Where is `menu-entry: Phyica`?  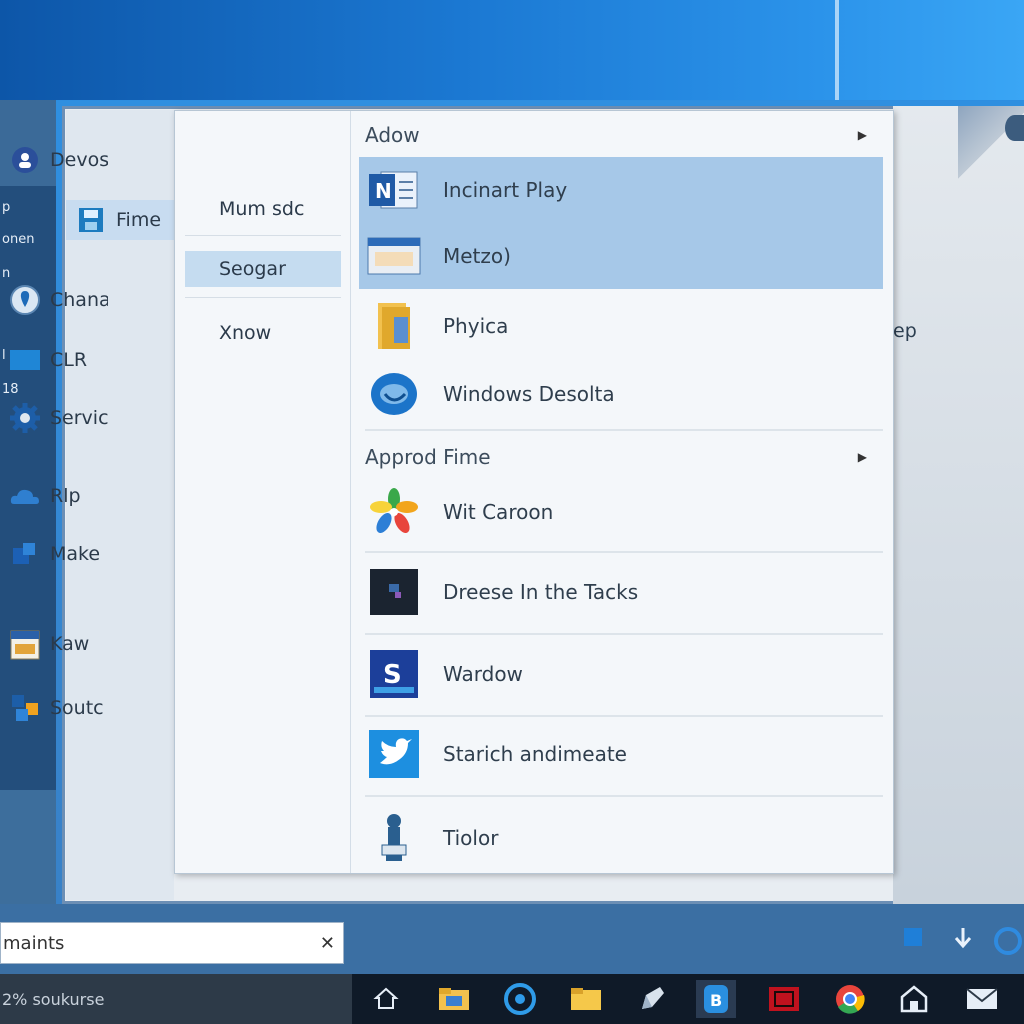
menu-entry: Phyica is located at coordinates (621, 326).